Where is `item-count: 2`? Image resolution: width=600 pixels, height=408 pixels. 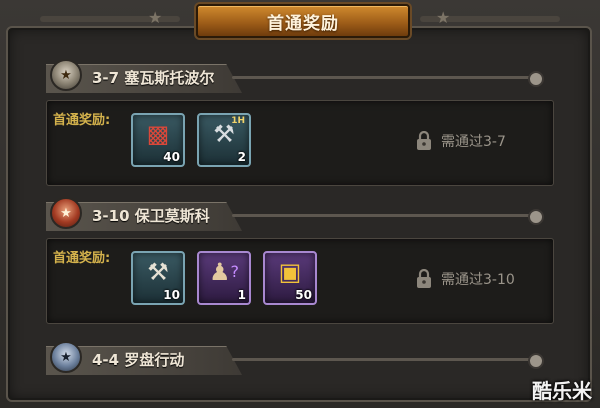 item-count: 2 is located at coordinates (241, 157).